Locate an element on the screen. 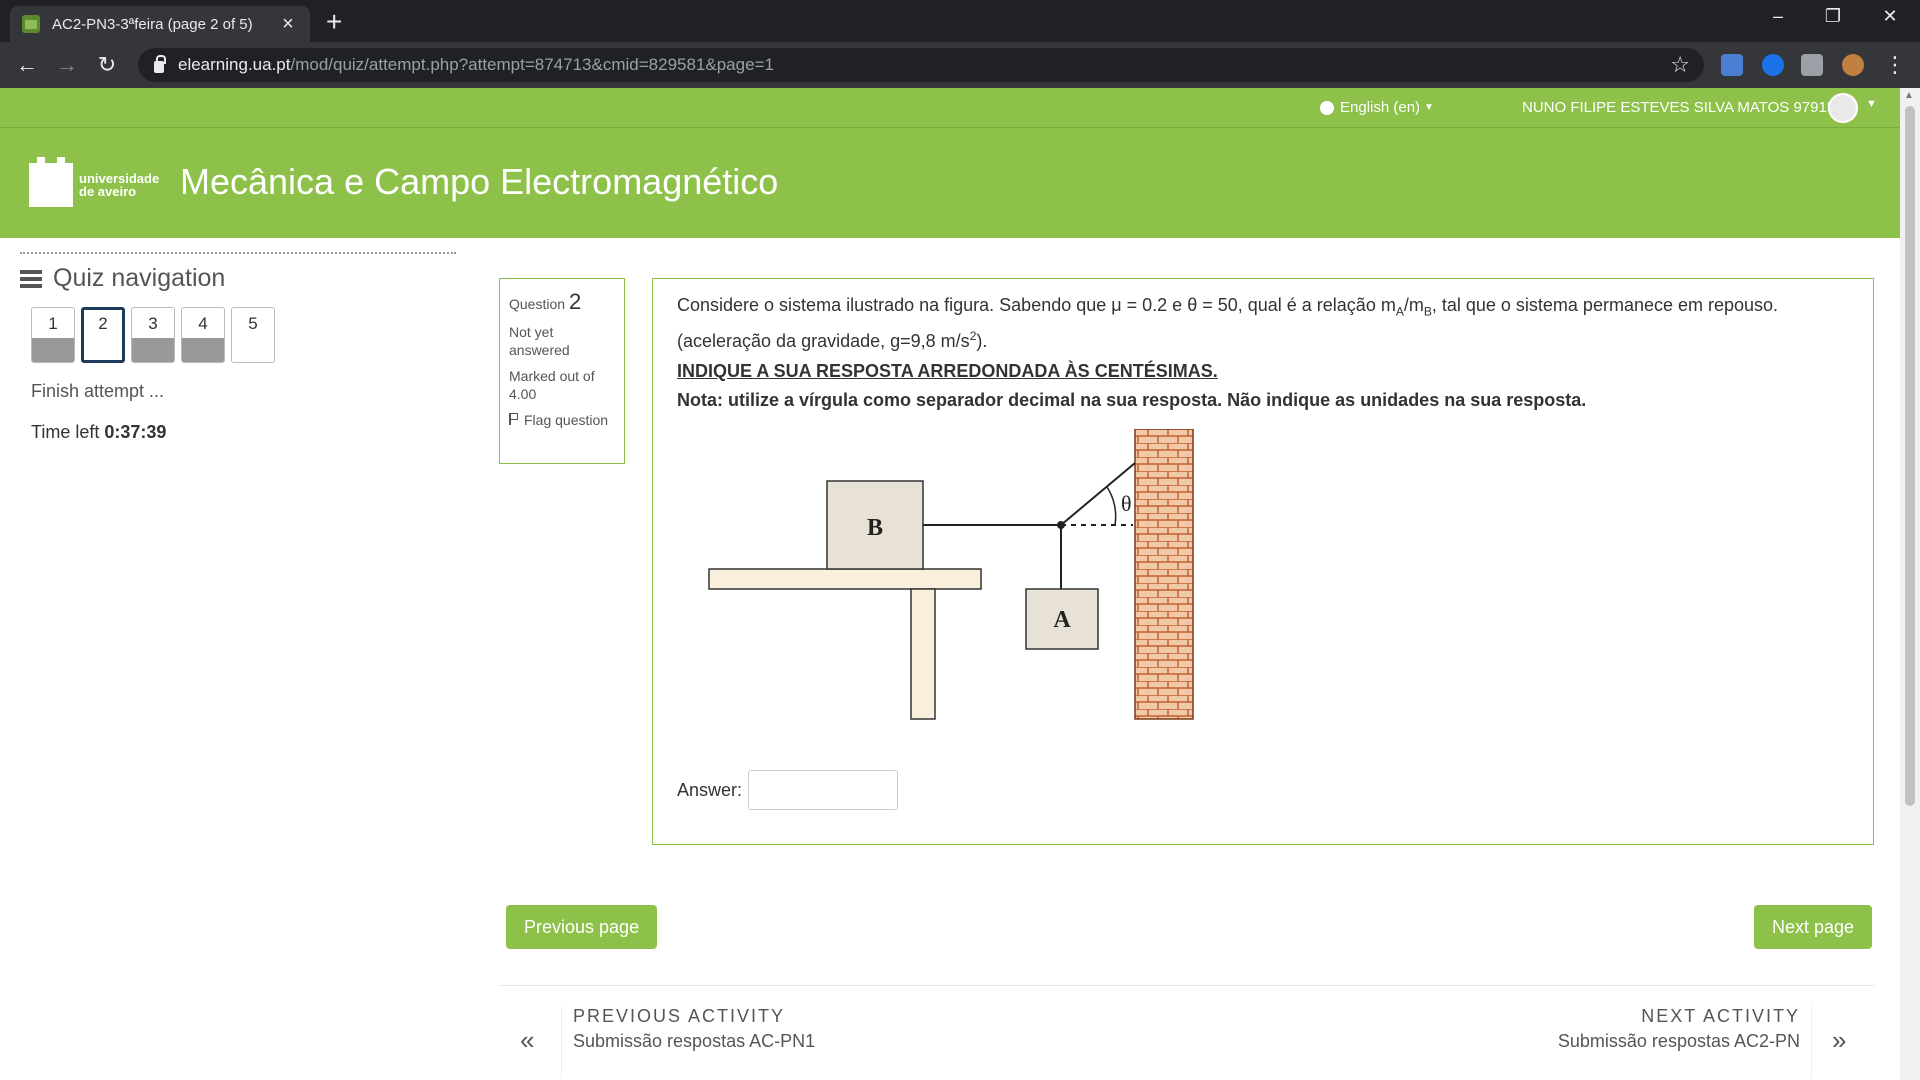  close-window-icon: ✕ is located at coordinates (1890, 16).